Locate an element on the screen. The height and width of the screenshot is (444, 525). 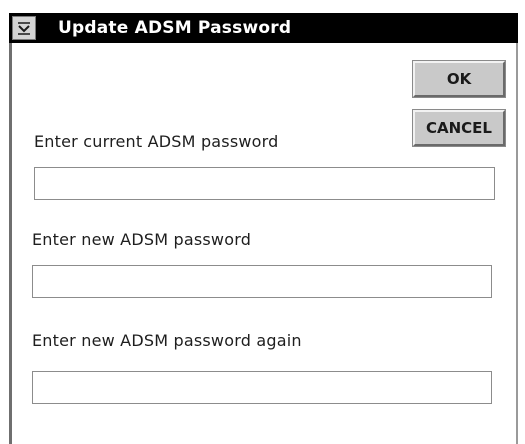
window-frame-right is located at coordinates (517, 228).